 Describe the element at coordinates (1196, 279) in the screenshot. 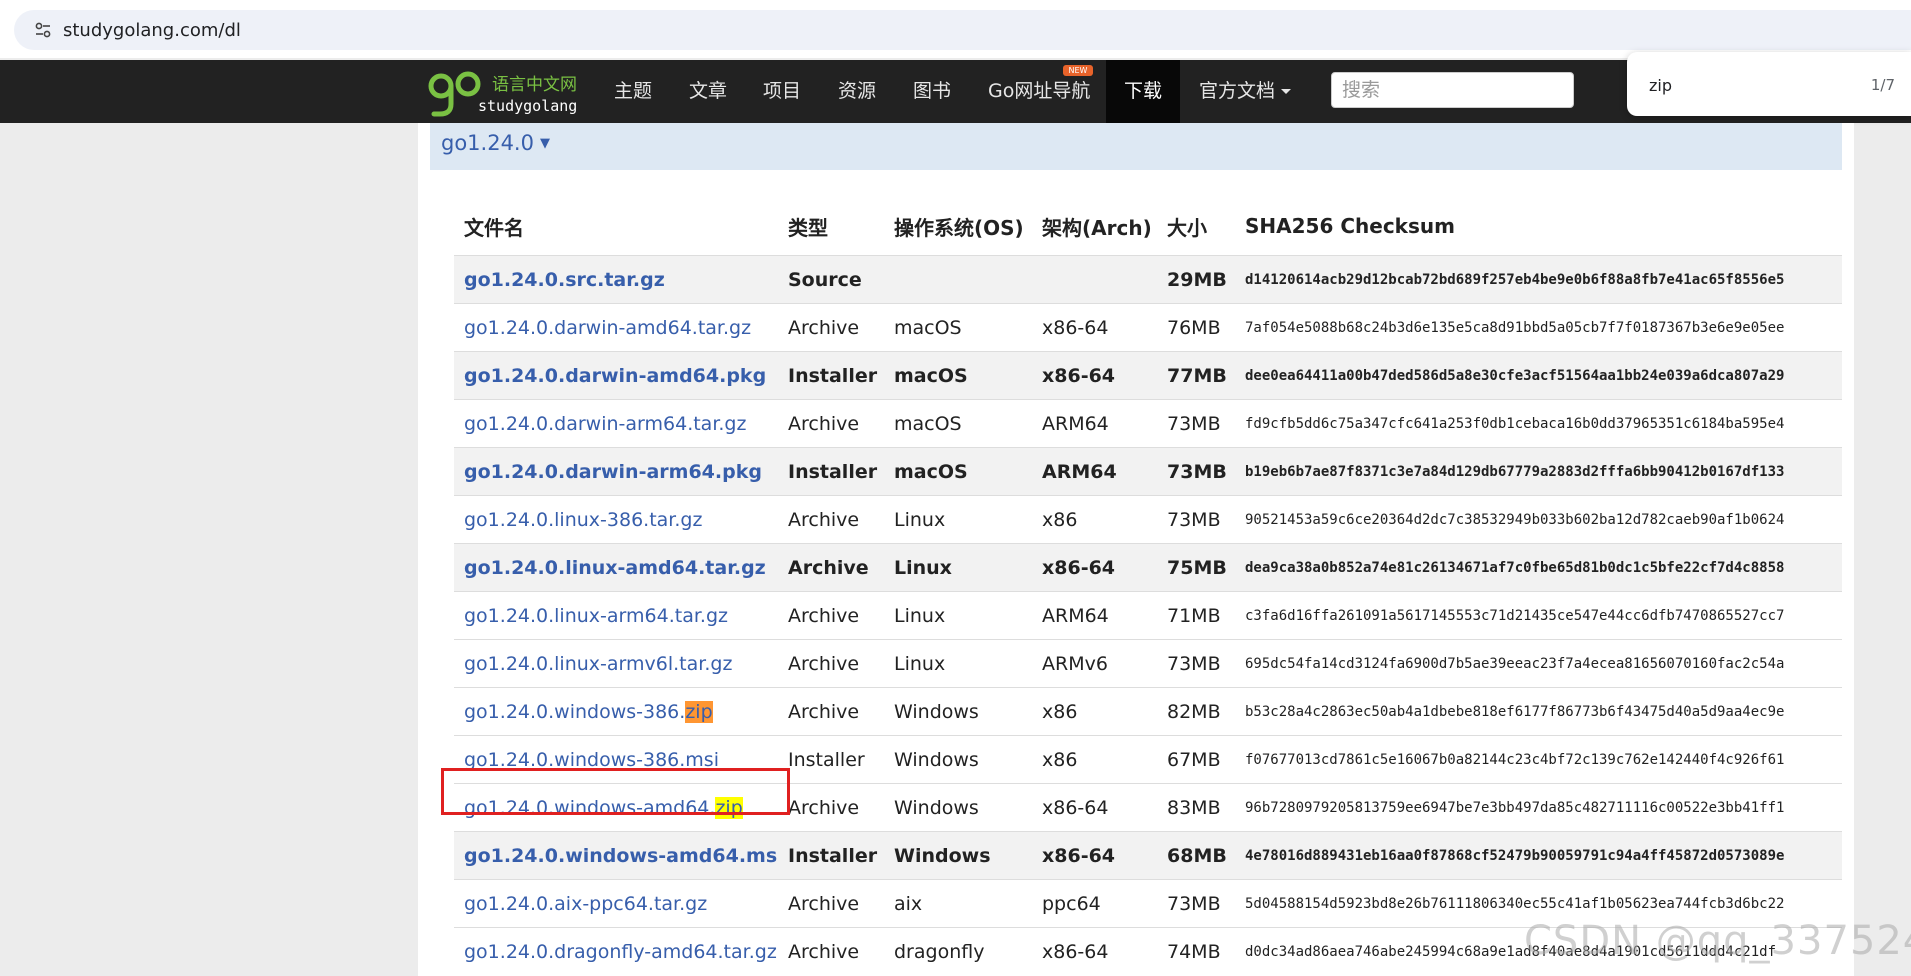

I see `cell-size: 29MB` at that location.